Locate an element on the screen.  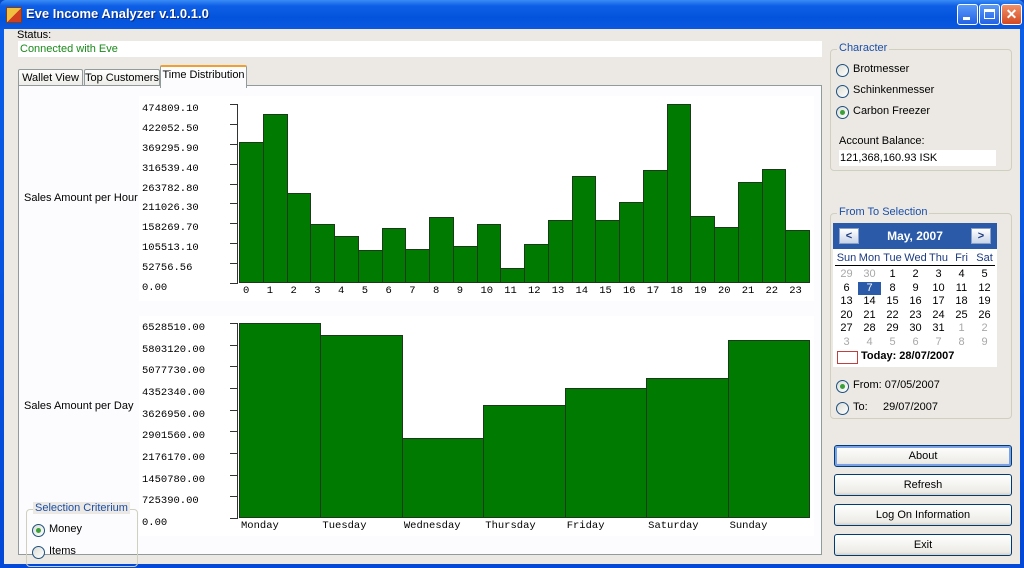
x-tick-label: 18 is located at coordinates (677, 291).